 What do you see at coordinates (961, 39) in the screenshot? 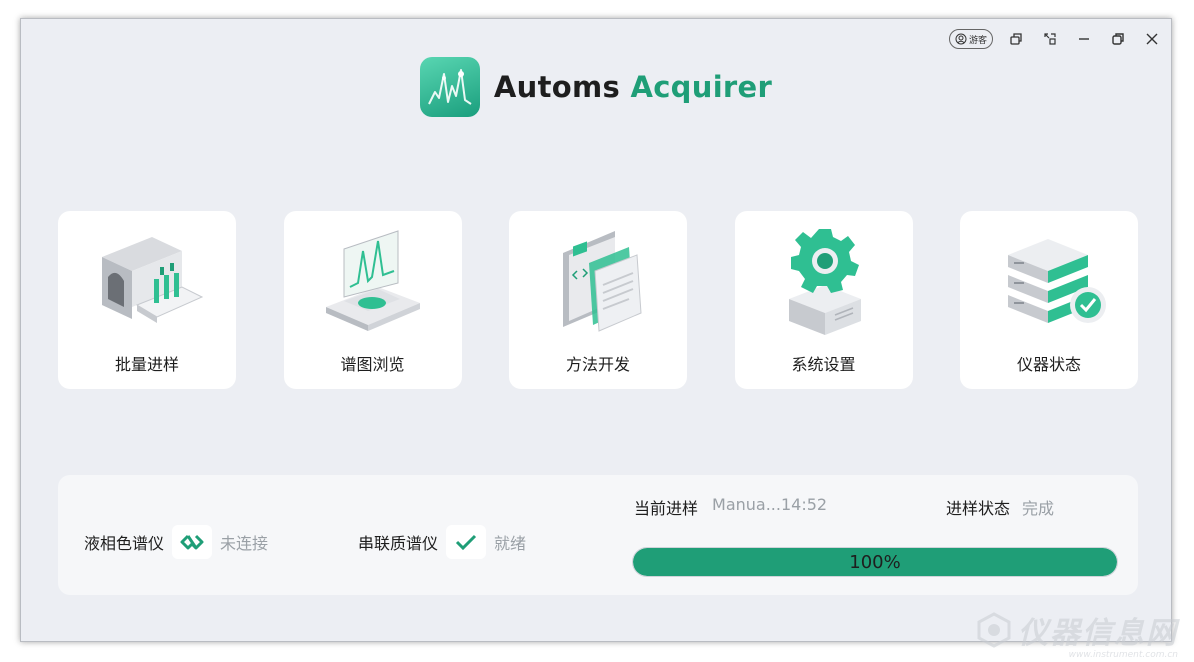
I see `user-icon` at bounding box center [961, 39].